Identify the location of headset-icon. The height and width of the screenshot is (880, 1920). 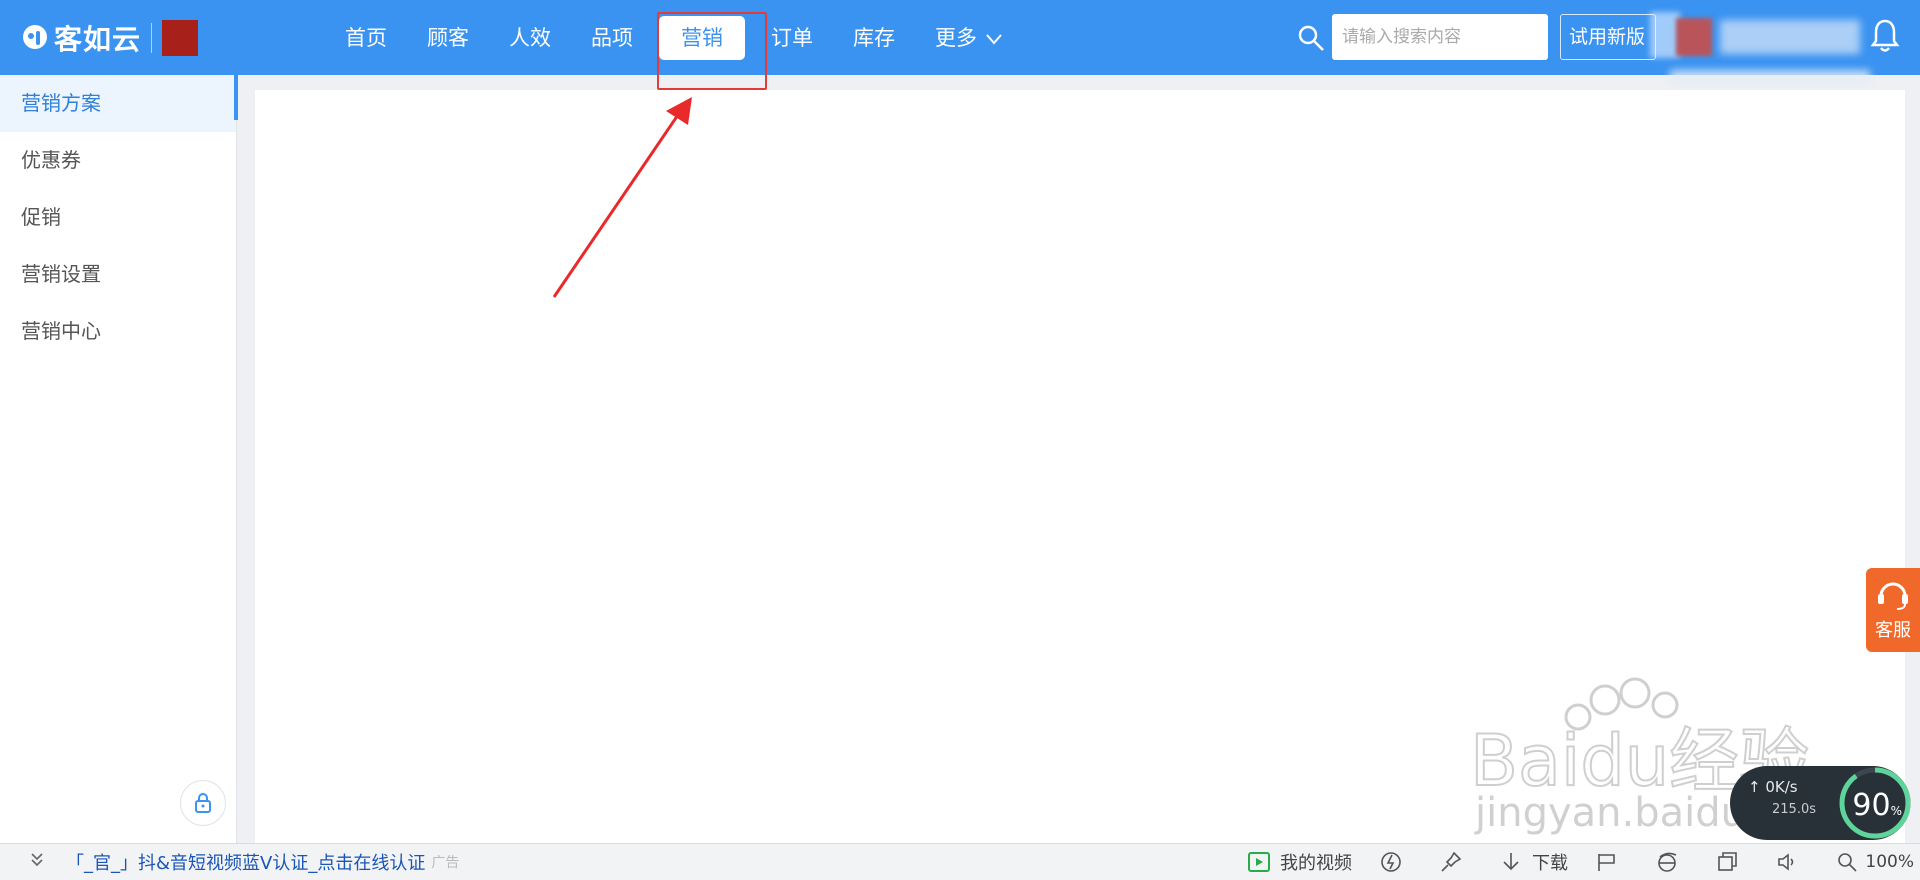
(1893, 596).